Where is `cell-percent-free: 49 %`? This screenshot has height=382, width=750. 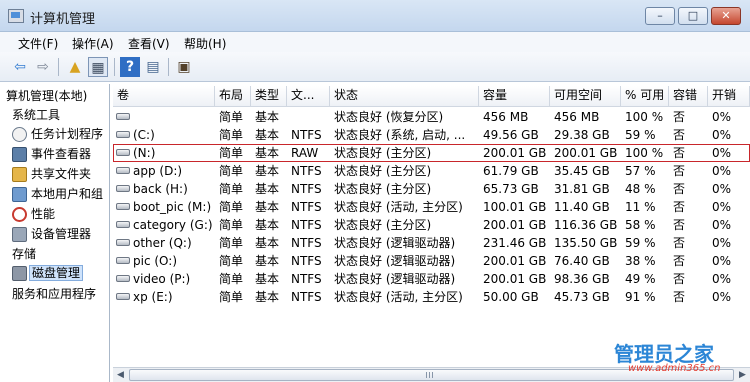 cell-percent-free: 49 % is located at coordinates (640, 279).